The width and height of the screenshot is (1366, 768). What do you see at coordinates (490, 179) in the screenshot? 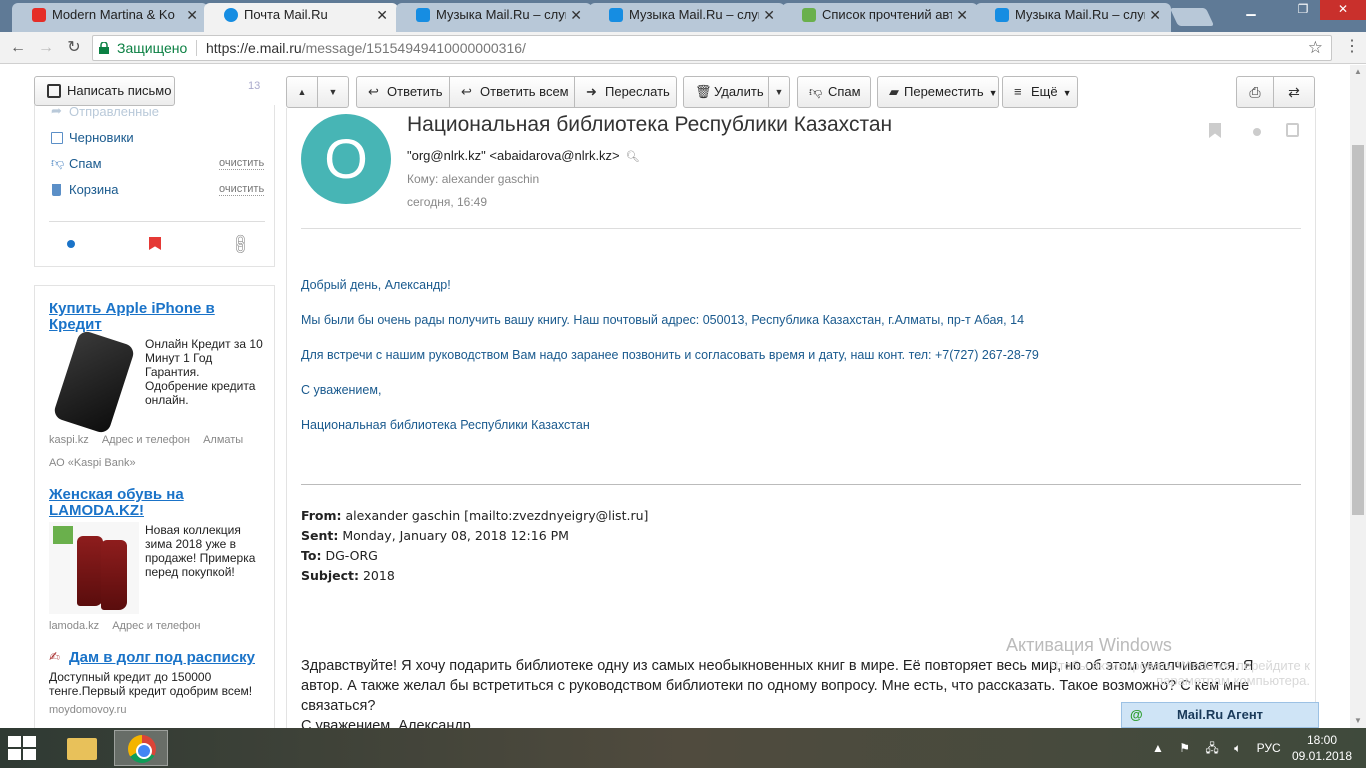
I see `recipient-name: alexander gaschin` at bounding box center [490, 179].